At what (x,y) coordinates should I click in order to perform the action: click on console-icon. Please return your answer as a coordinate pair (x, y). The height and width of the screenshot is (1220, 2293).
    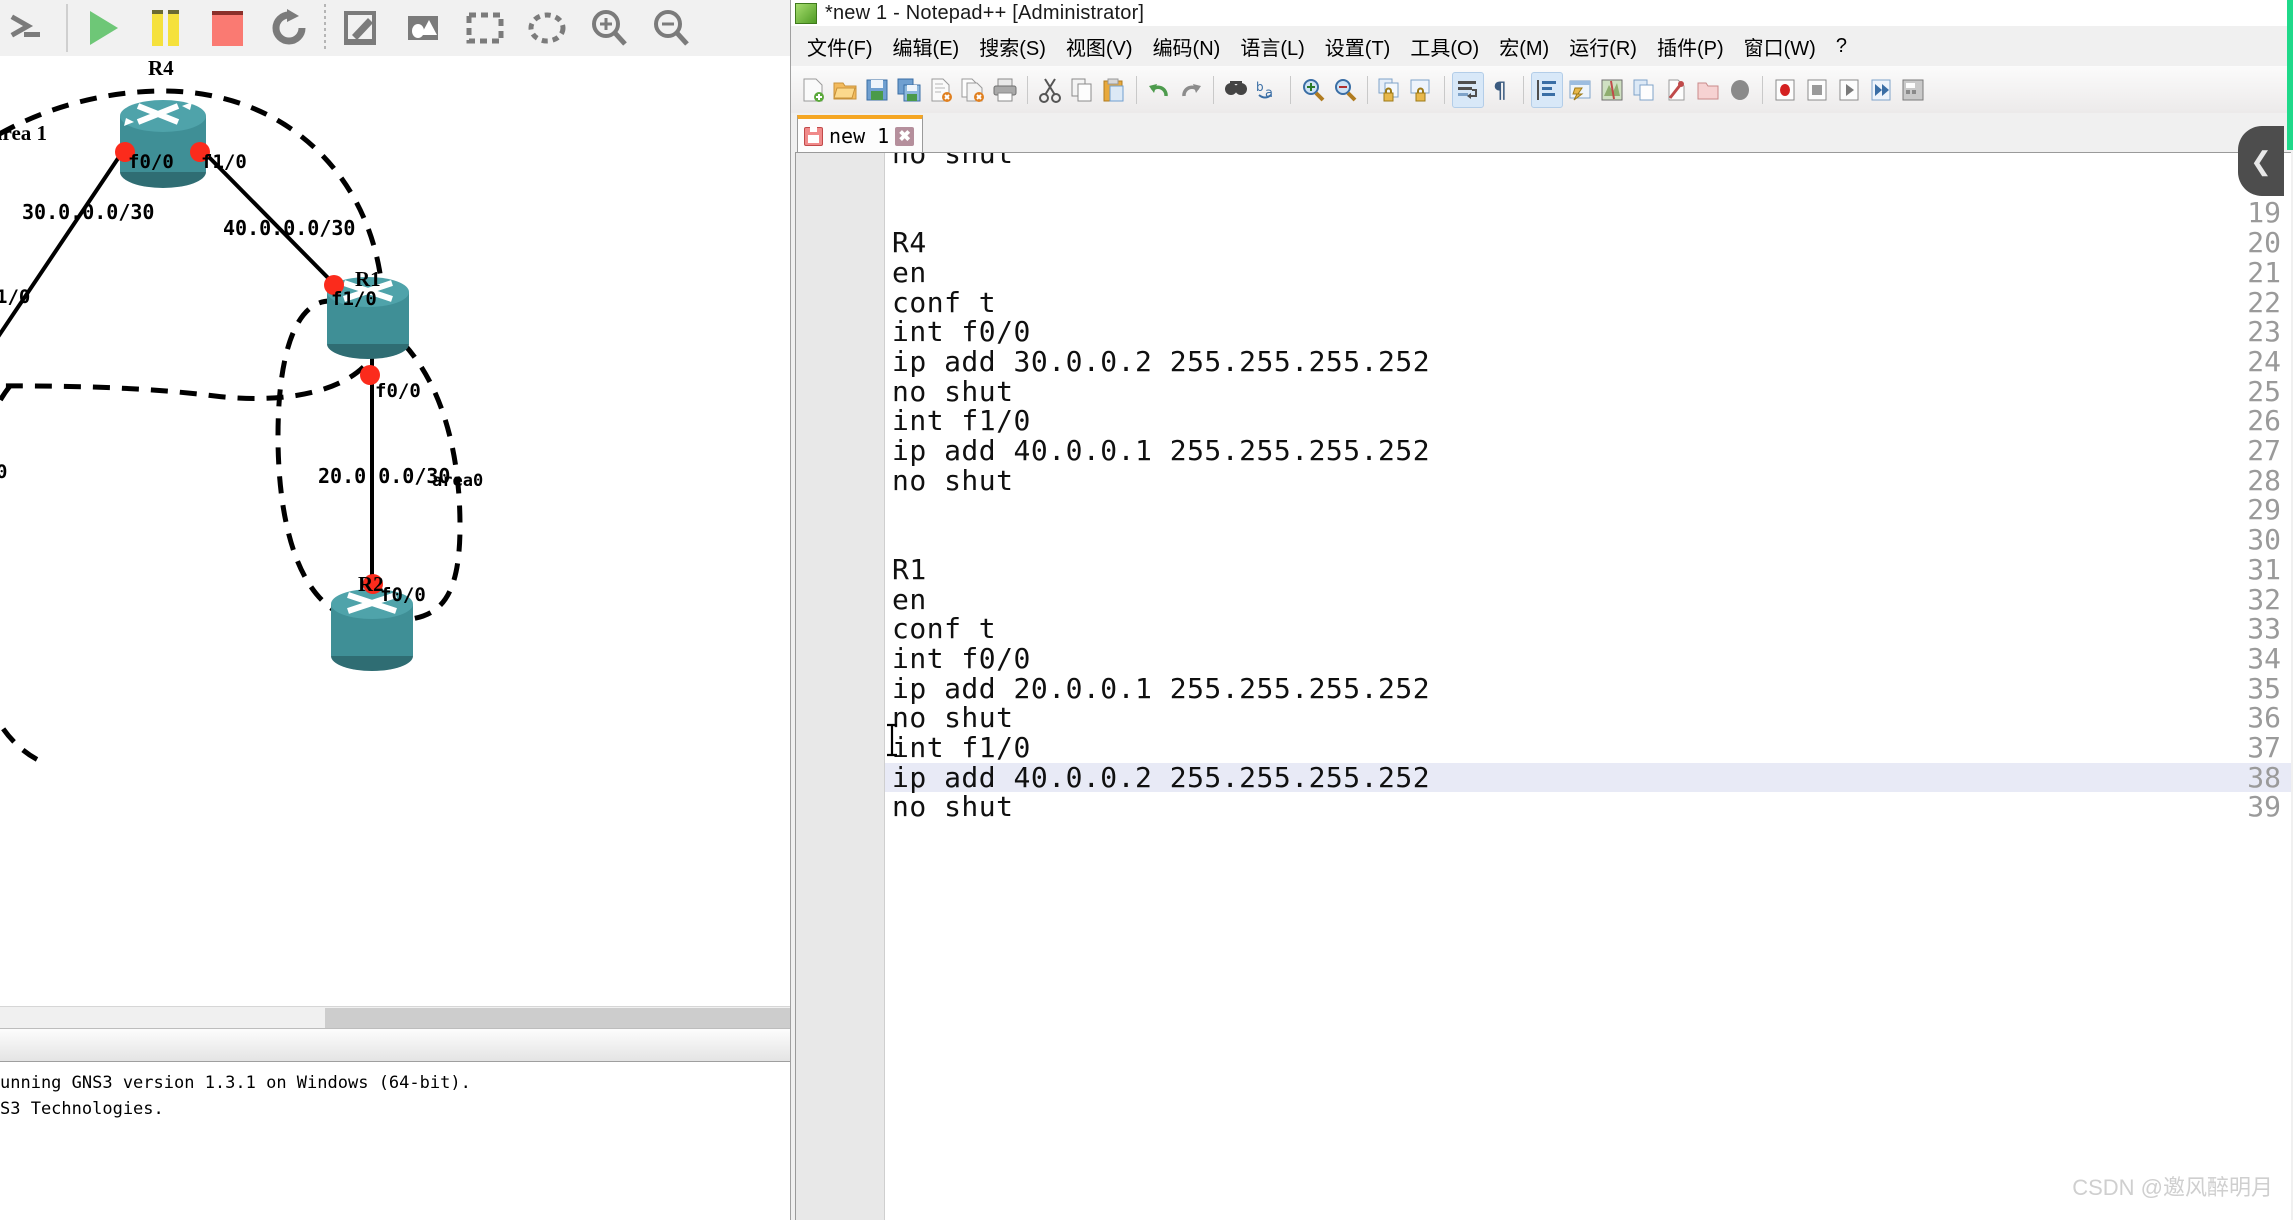
    Looking at the image, I should click on (31, 28).